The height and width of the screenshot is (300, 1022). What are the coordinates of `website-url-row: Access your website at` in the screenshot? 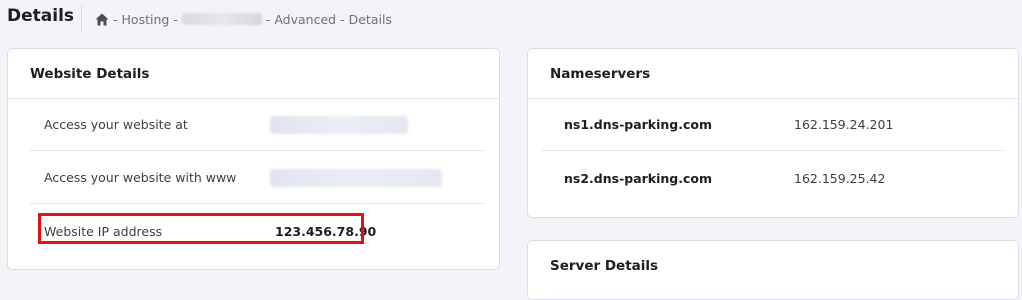 It's located at (257, 125).